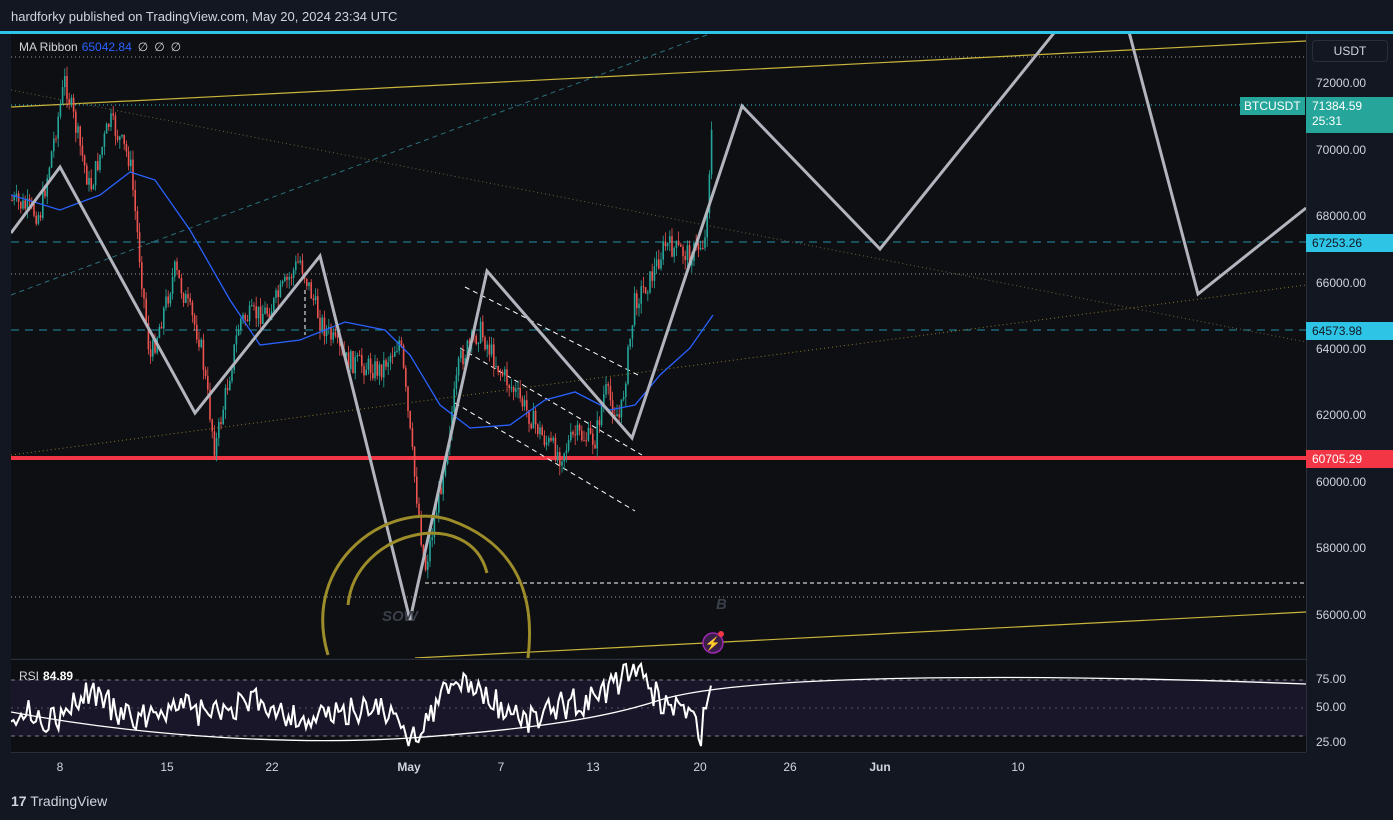 The width and height of the screenshot is (1393, 820). What do you see at coordinates (713, 644) in the screenshot?
I see `lightning-icon: ⚡` at bounding box center [713, 644].